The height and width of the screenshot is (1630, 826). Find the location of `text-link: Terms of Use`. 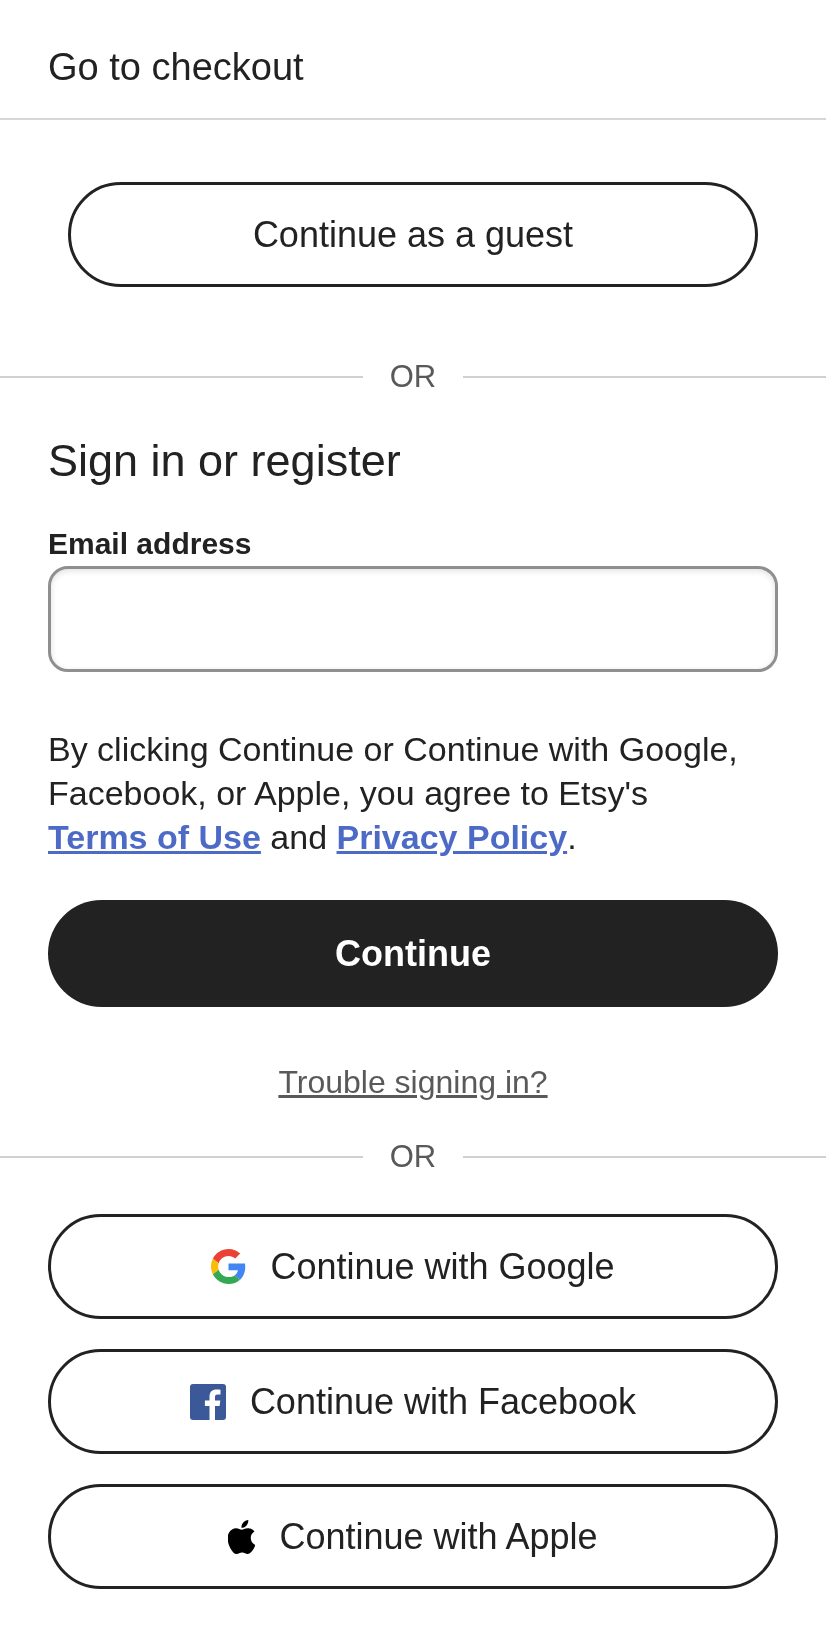

text-link: Terms of Use is located at coordinates (154, 837).